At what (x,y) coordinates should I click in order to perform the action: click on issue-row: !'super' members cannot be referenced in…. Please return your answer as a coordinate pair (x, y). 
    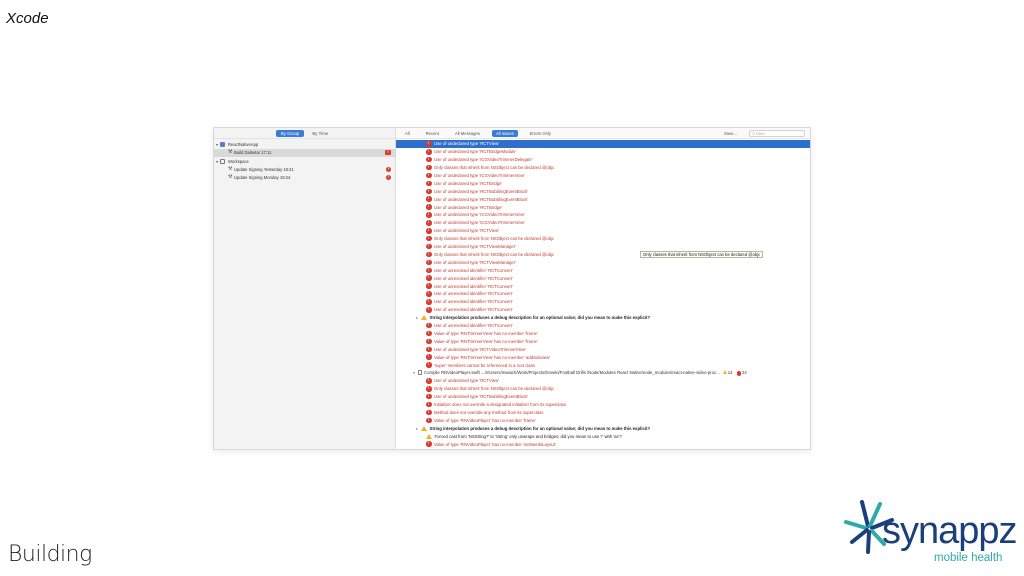
    Looking at the image, I should click on (603, 365).